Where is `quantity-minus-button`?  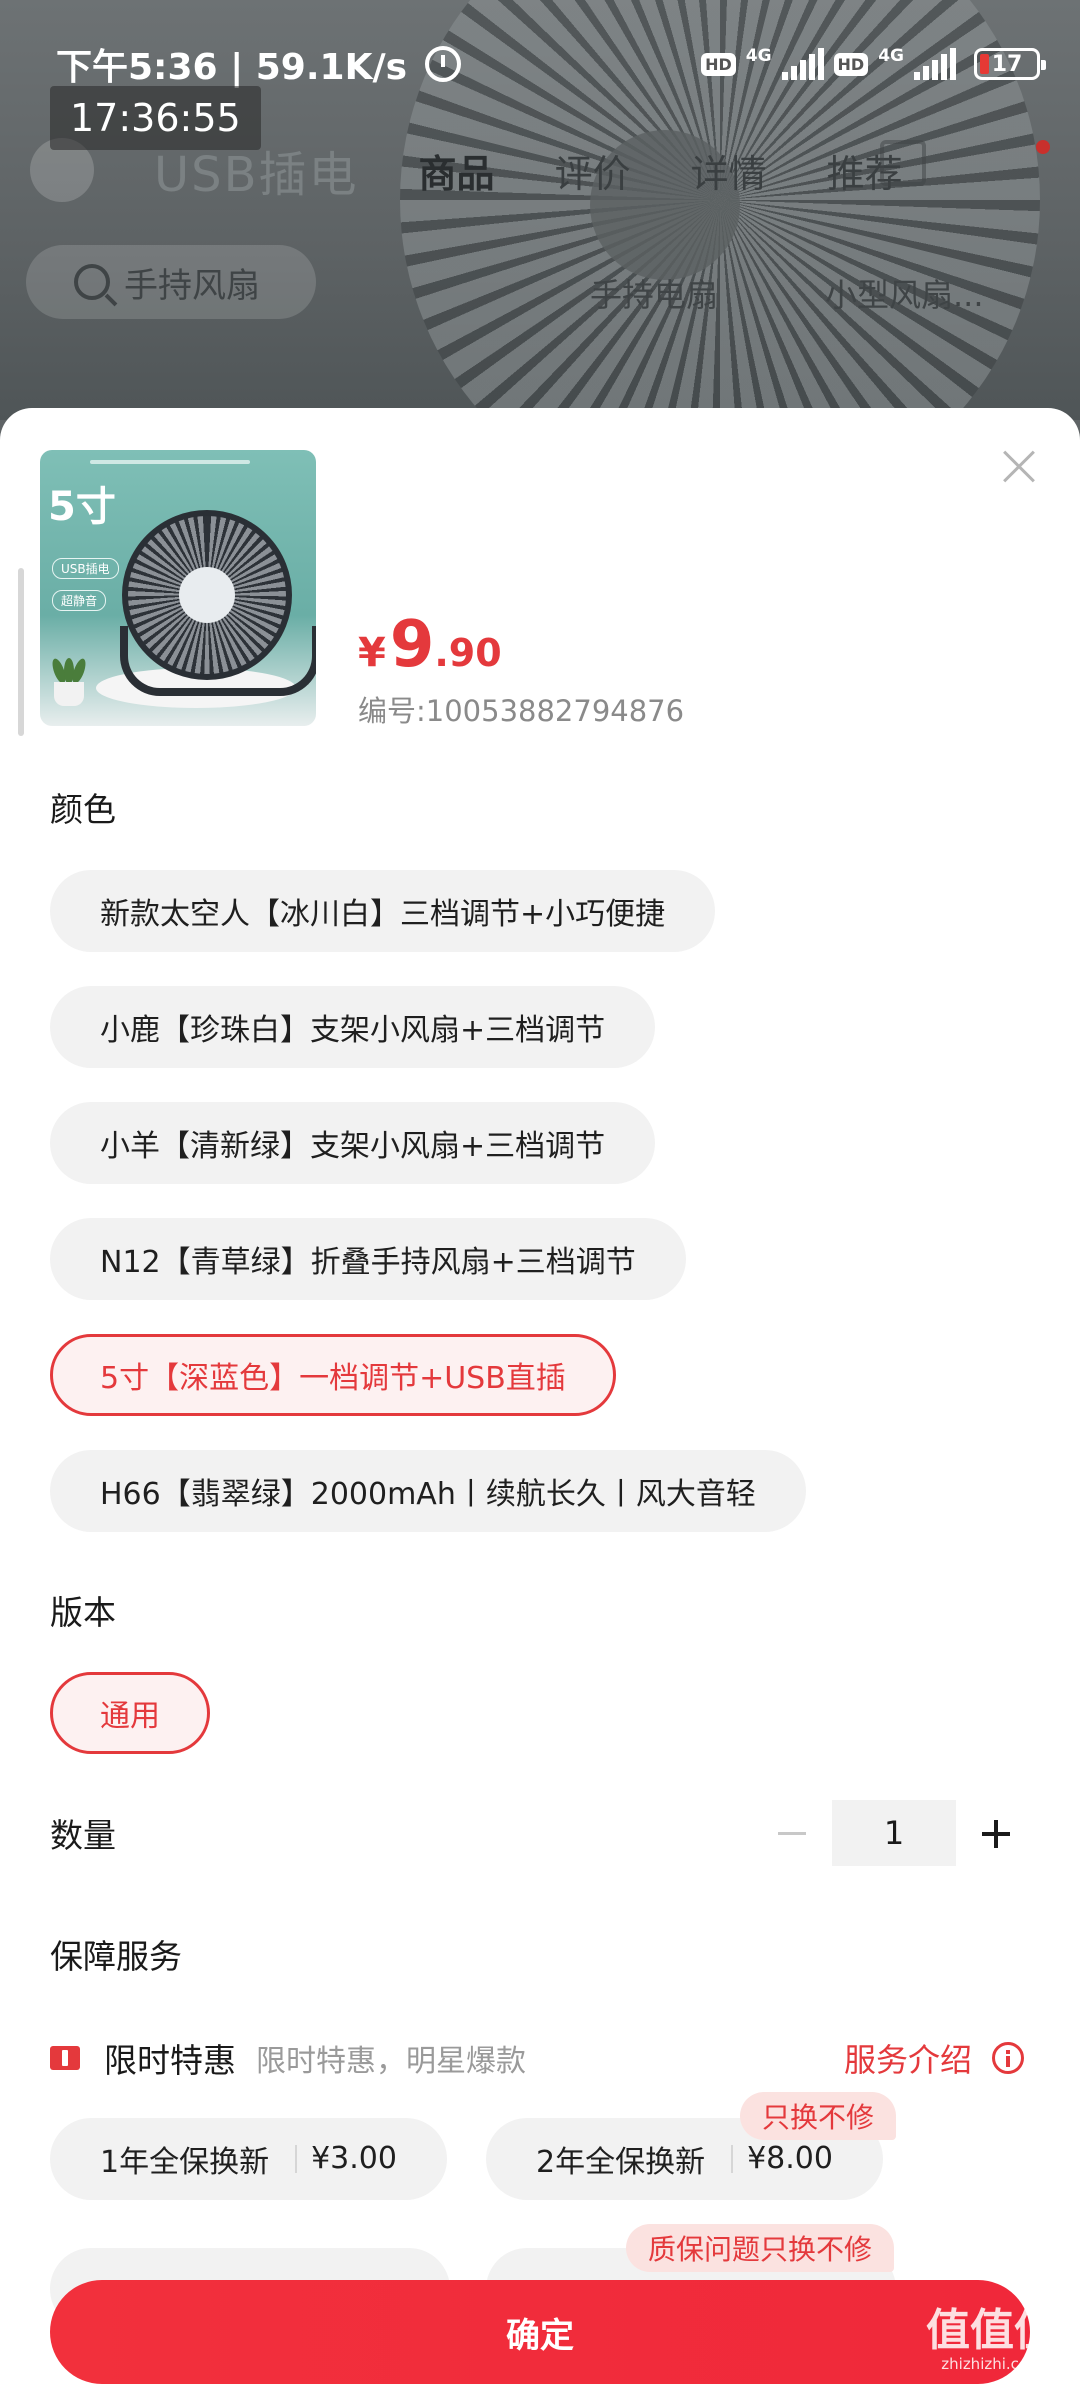
quantity-minus-button is located at coordinates (793, 1833).